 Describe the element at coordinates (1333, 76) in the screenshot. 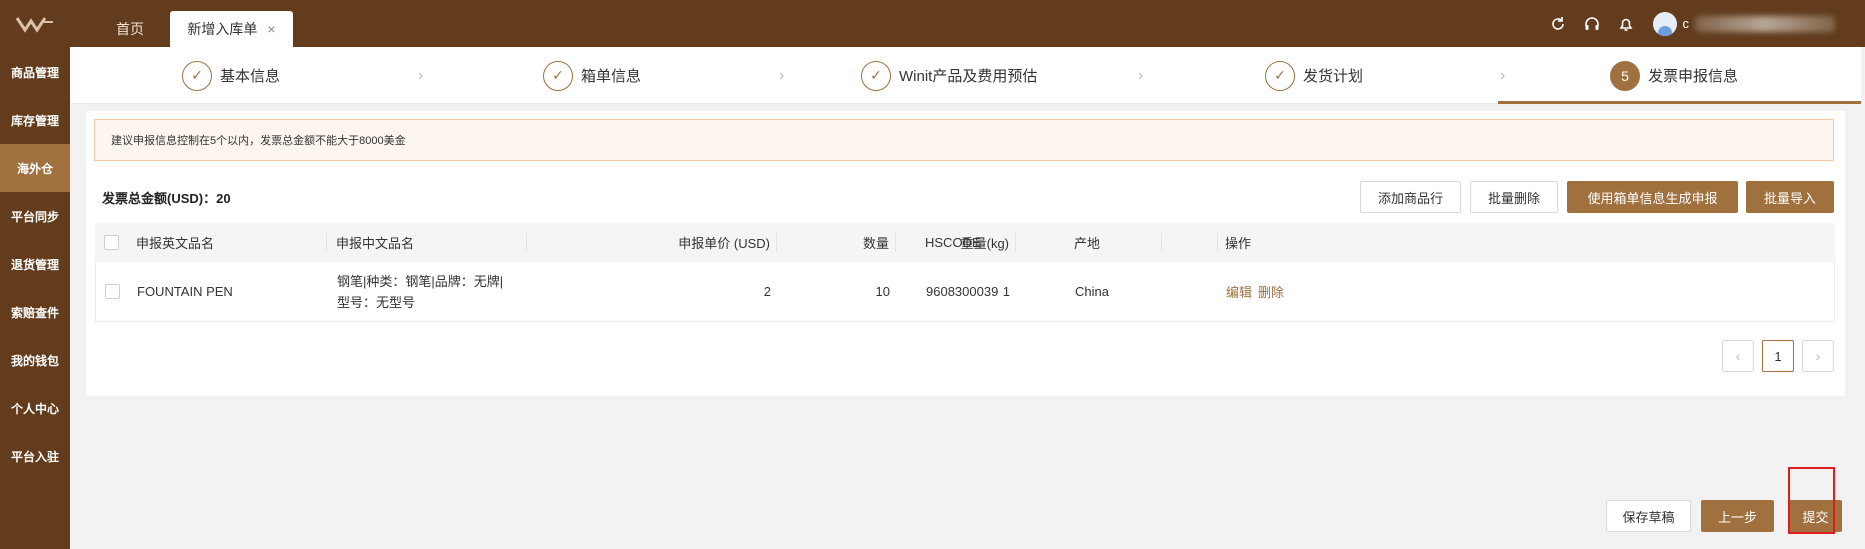

I see `step-label: 发货计划` at that location.